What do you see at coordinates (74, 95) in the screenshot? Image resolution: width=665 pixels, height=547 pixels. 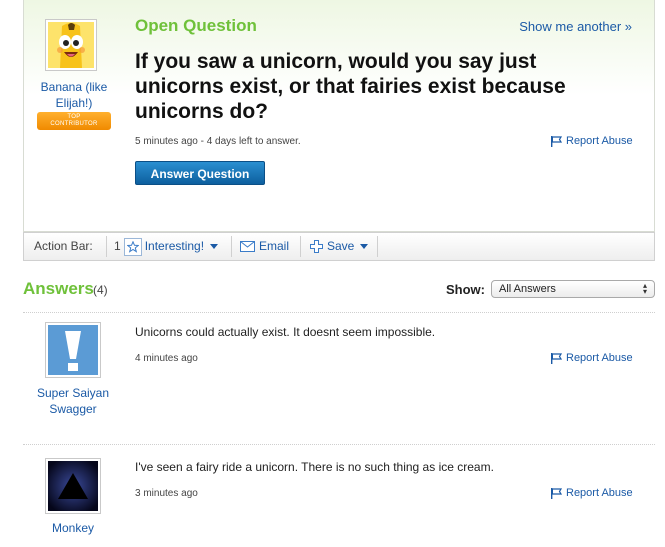 I see `asker-name: Banana (like Elijah!)` at bounding box center [74, 95].